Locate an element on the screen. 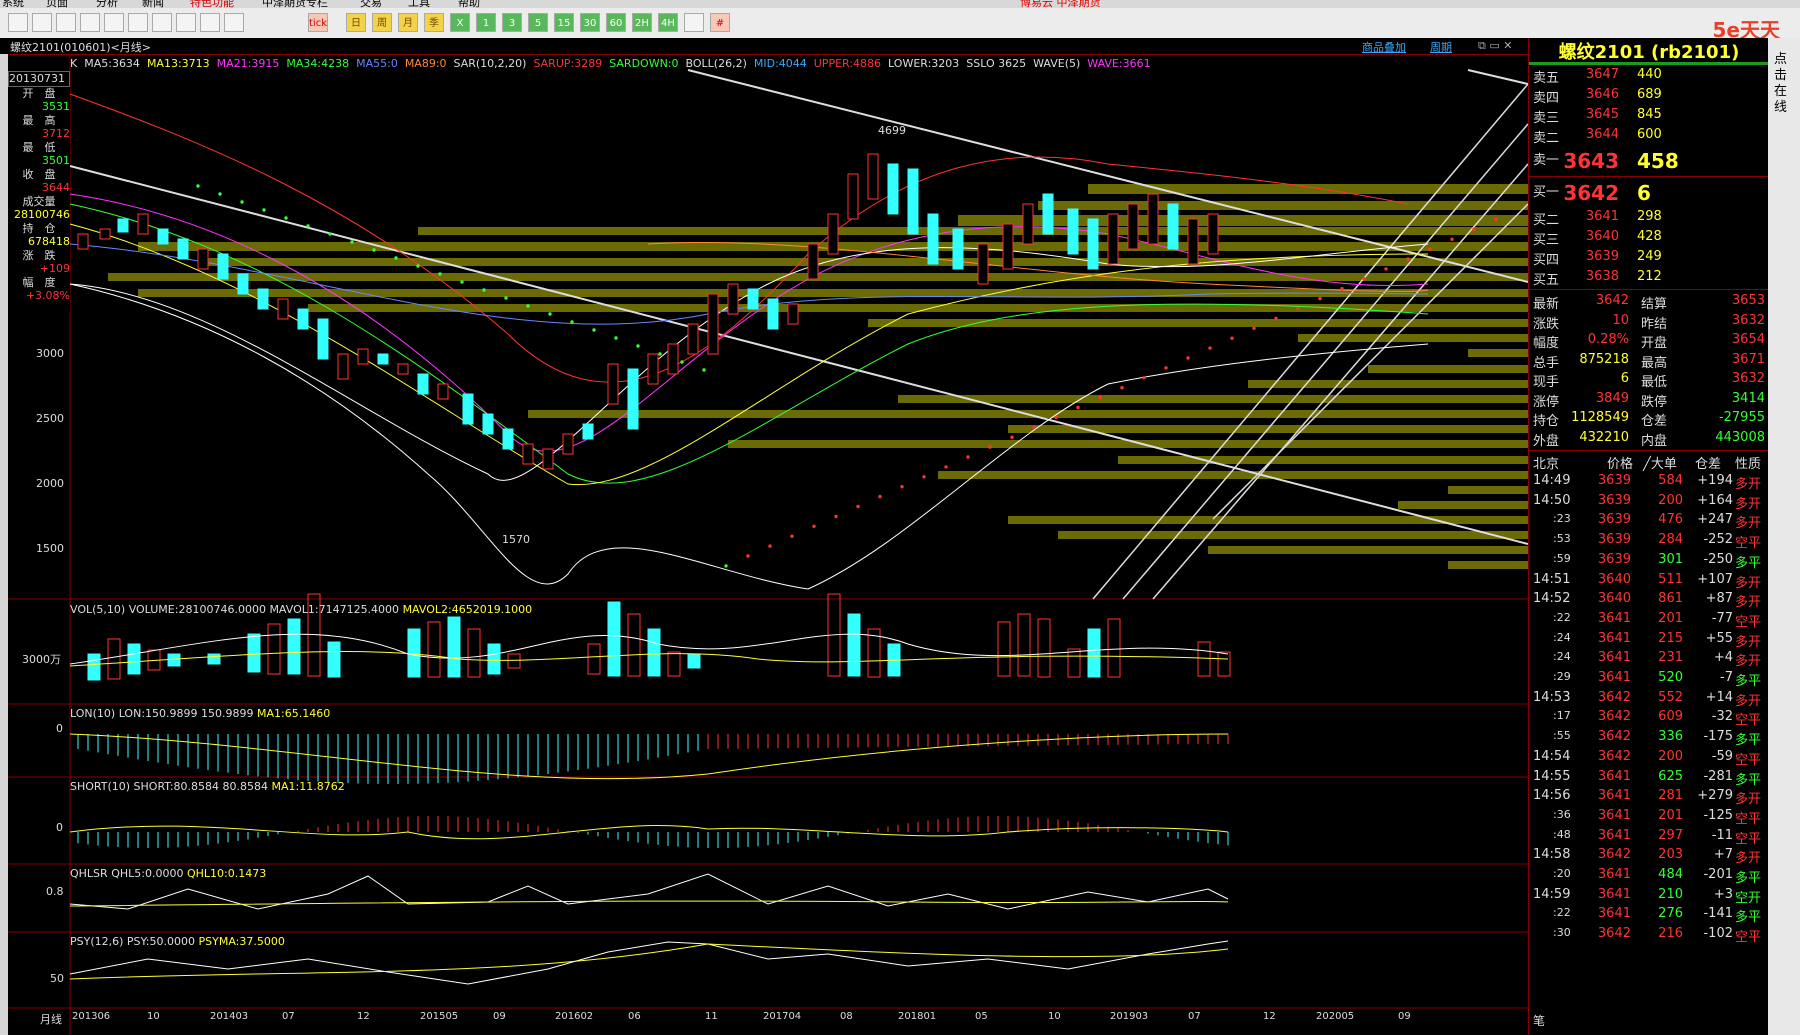  mavol2-label: MAVOL2:4652019.1000 is located at coordinates (467, 609).